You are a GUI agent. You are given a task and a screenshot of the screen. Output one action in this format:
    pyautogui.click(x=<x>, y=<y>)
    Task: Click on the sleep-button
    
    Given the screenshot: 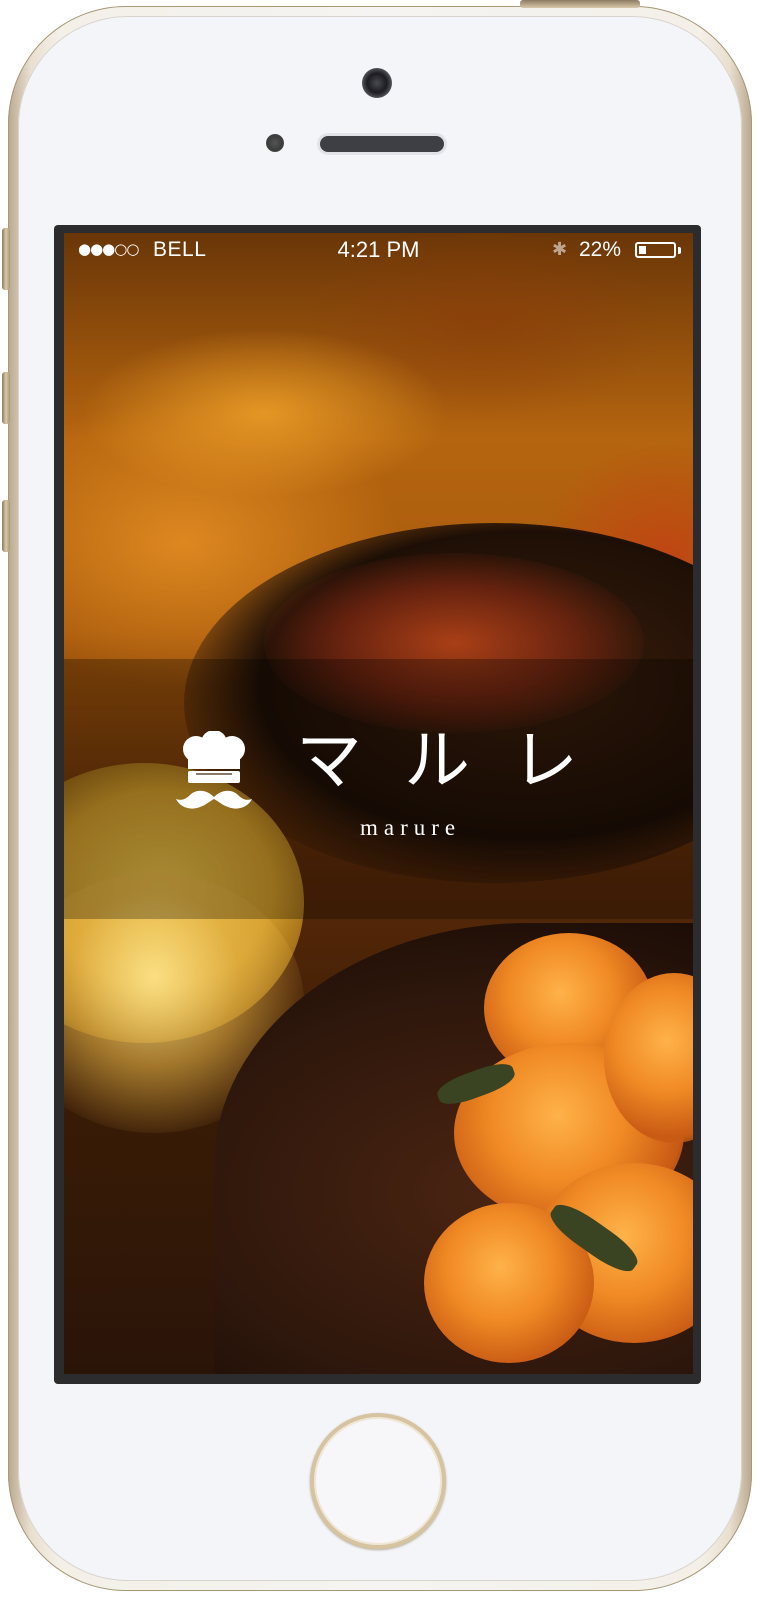 What is the action you would take?
    pyautogui.click(x=580, y=4)
    